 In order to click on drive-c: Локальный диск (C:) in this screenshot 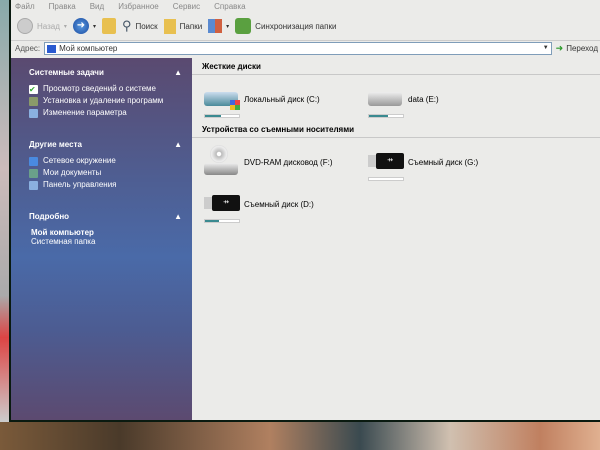, I will do `click(286, 103)`.